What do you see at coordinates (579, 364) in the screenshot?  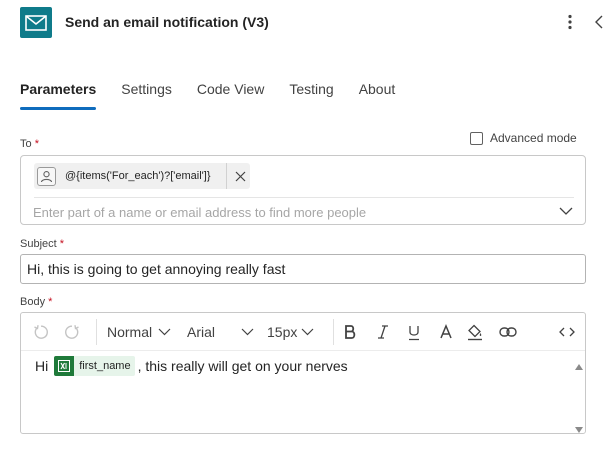 I see `scroll-up-arrow` at bounding box center [579, 364].